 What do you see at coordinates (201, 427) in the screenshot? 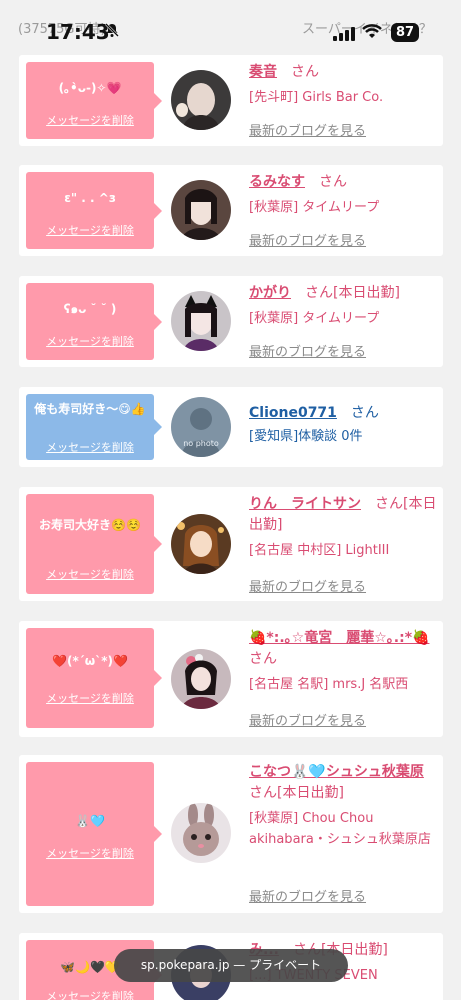
I see `no-photo-avatar: no photo` at bounding box center [201, 427].